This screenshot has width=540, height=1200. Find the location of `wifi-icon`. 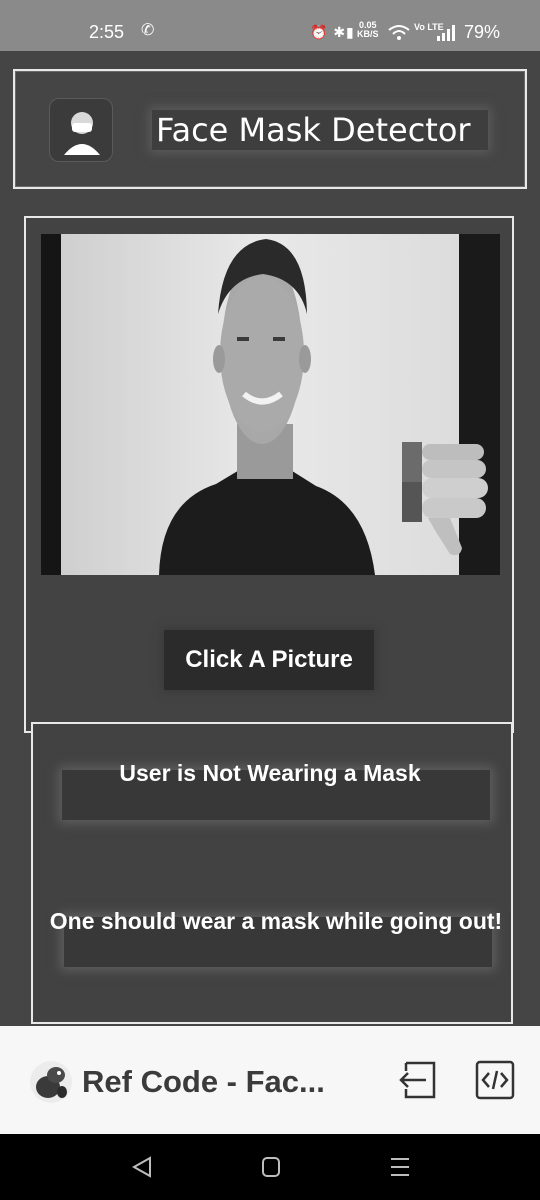

wifi-icon is located at coordinates (399, 32).